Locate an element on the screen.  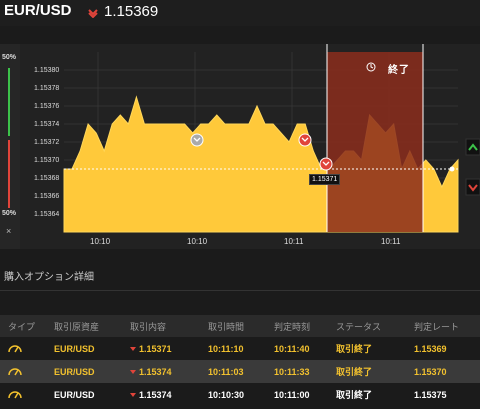
current-price-dot is located at coordinates (452, 169).